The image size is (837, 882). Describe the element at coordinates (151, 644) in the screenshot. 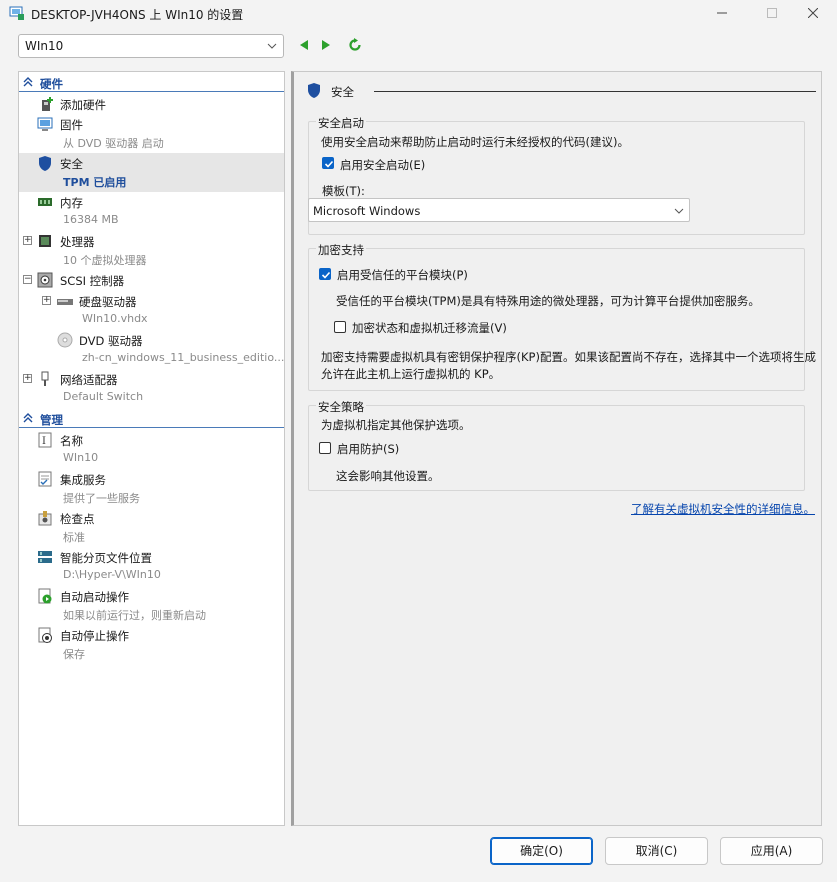

I see `tree-item-auto-stop: 自动停止操作 保存` at that location.